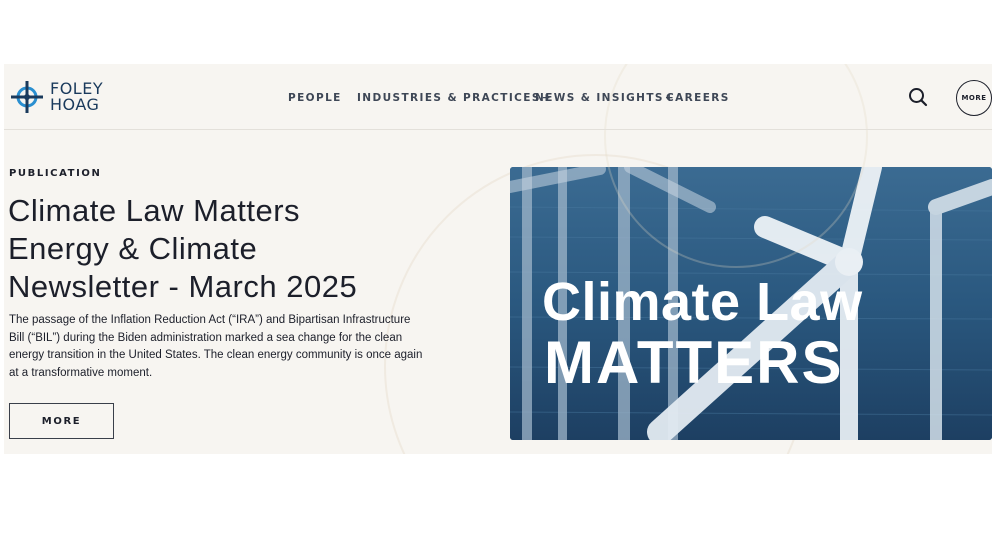 Image resolution: width=995 pixels, height=556 pixels. I want to click on nav-item-careers: CAREERS, so click(698, 98).